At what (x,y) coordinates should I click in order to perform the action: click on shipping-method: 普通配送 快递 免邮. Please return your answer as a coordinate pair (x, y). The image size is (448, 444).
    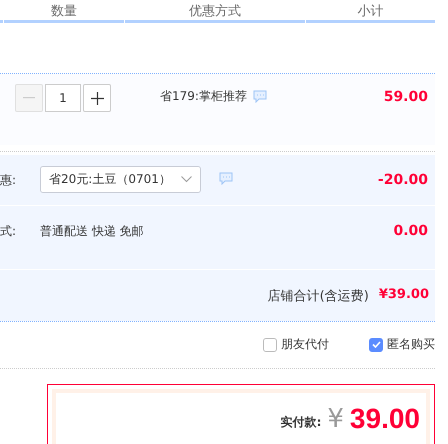
    Looking at the image, I should click on (92, 231).